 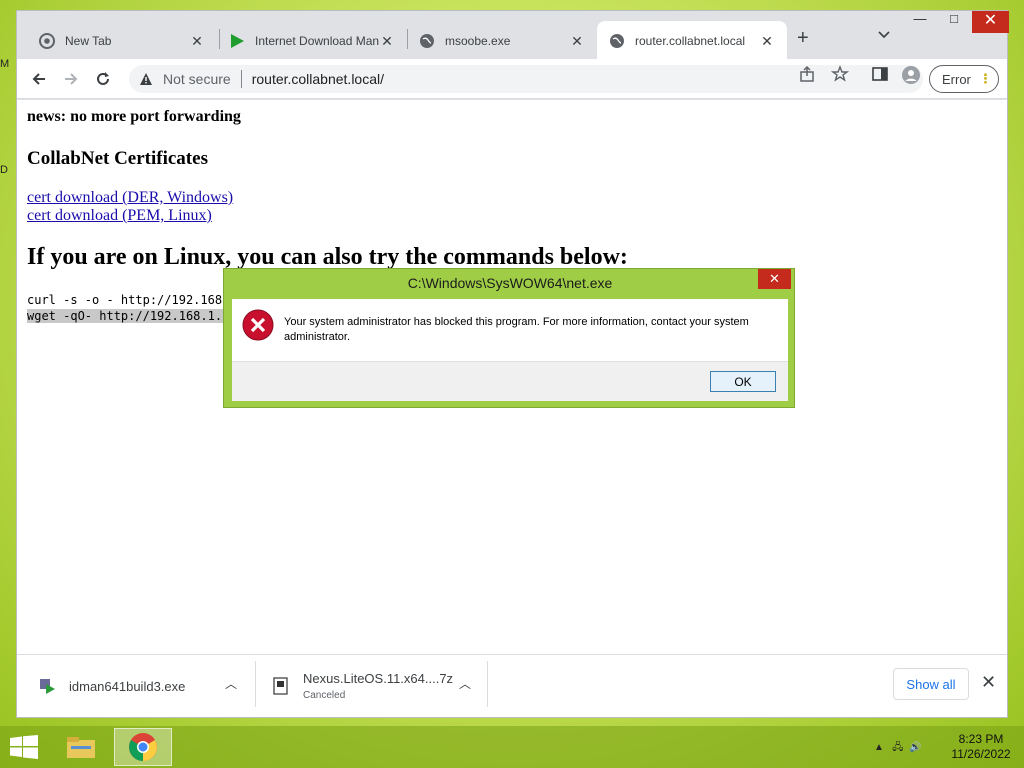 I want to click on profile-error-button: Error ⋮, so click(x=964, y=79).